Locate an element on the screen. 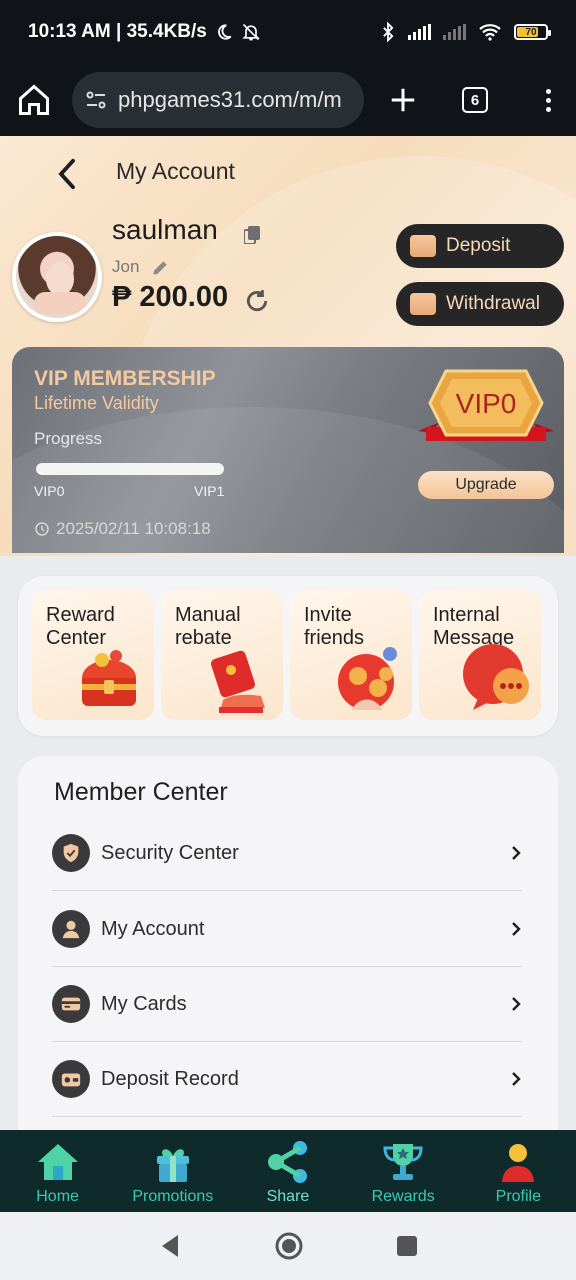 This screenshot has width=576, height=1280. signal-icon is located at coordinates (419, 32).